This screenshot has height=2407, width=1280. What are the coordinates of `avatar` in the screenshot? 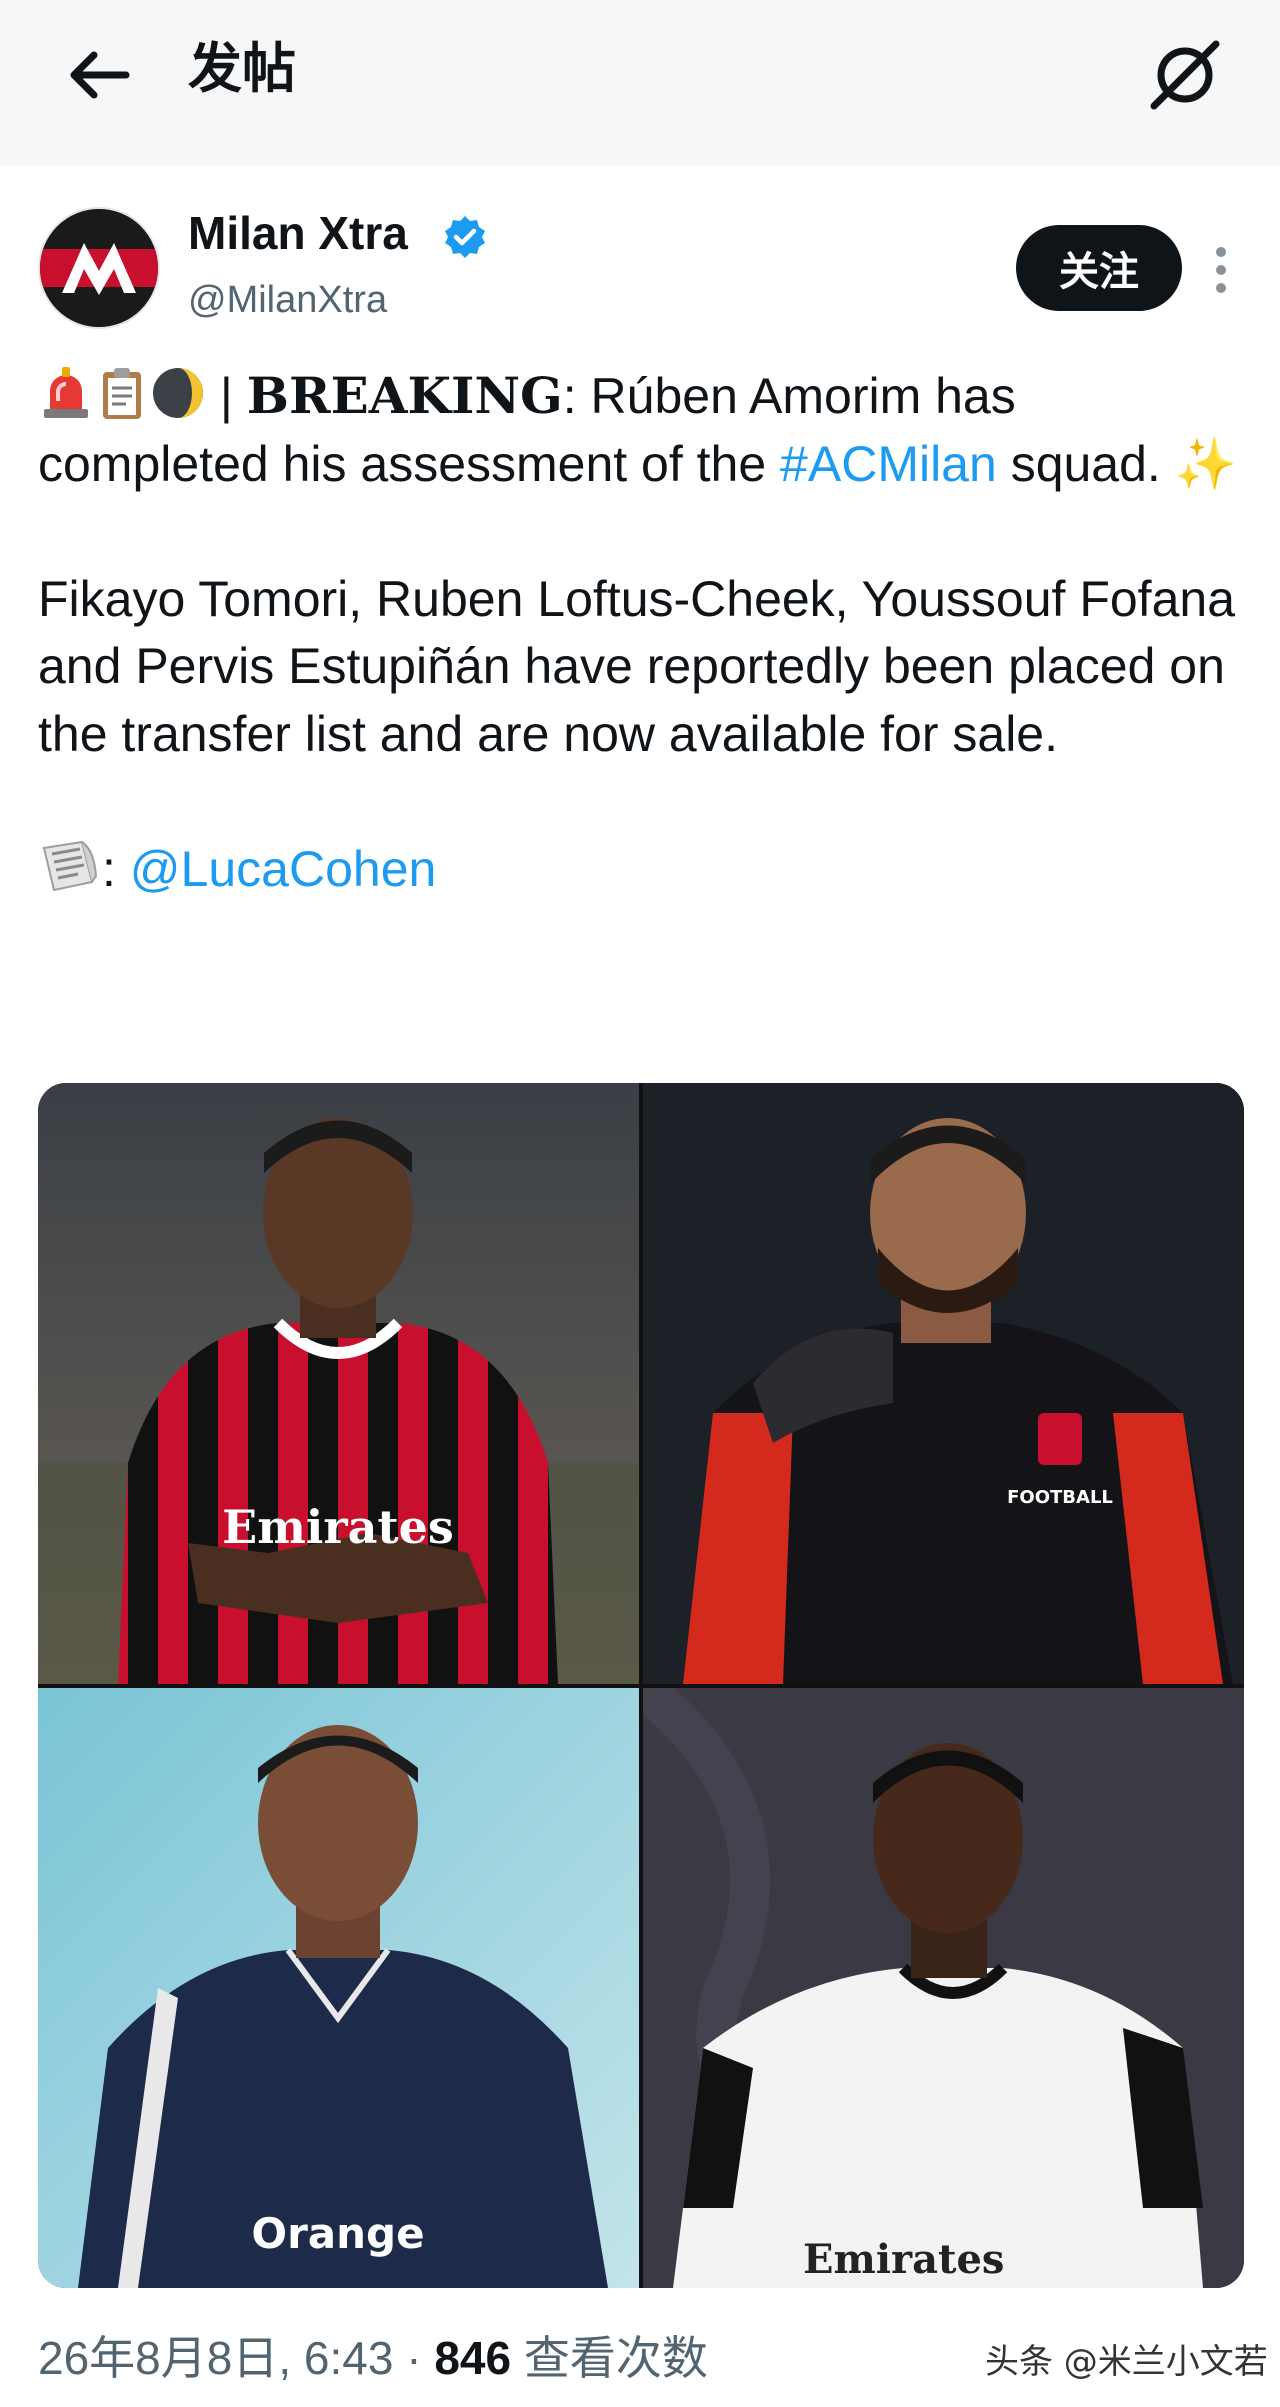 It's located at (99, 268).